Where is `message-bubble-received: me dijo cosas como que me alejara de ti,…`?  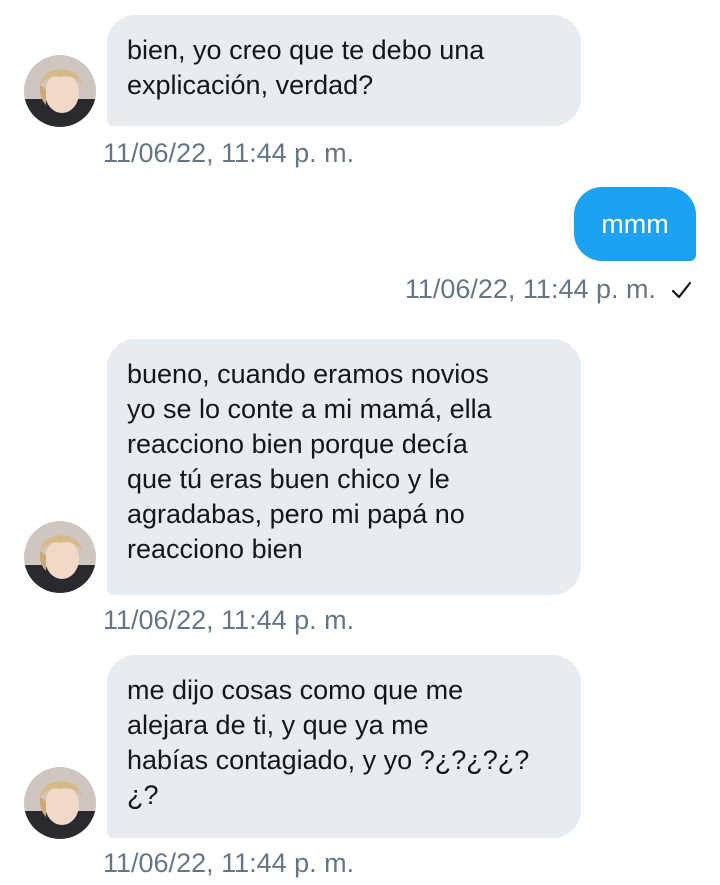
message-bubble-received: me dijo cosas como que me alejara de ti,… is located at coordinates (344, 746).